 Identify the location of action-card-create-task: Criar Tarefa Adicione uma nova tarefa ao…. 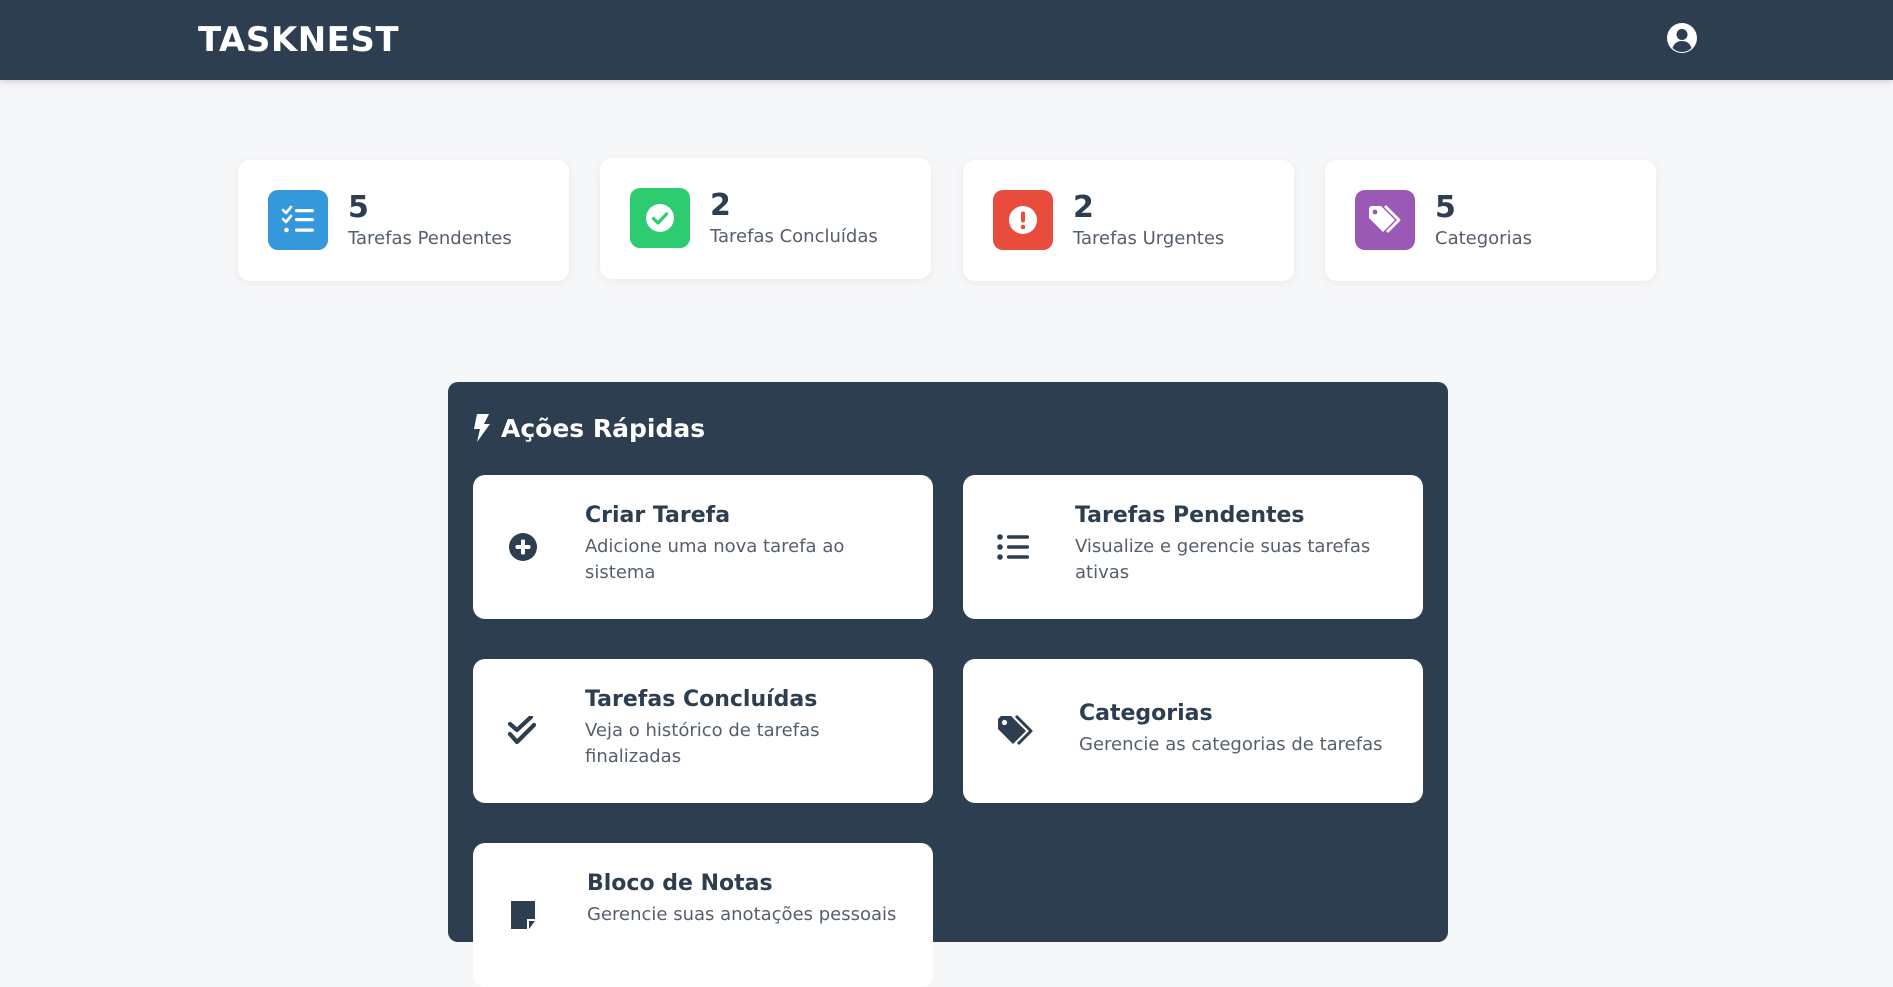
(703, 547).